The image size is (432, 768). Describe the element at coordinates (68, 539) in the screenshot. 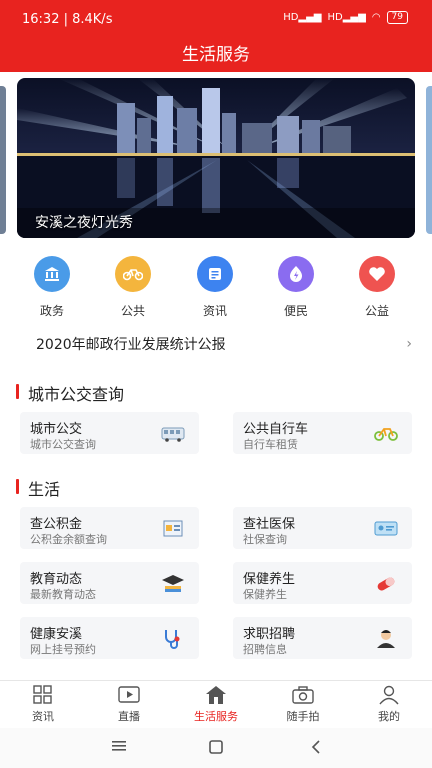

I see `card-housing-fund-sub: 公积金余额查询` at that location.